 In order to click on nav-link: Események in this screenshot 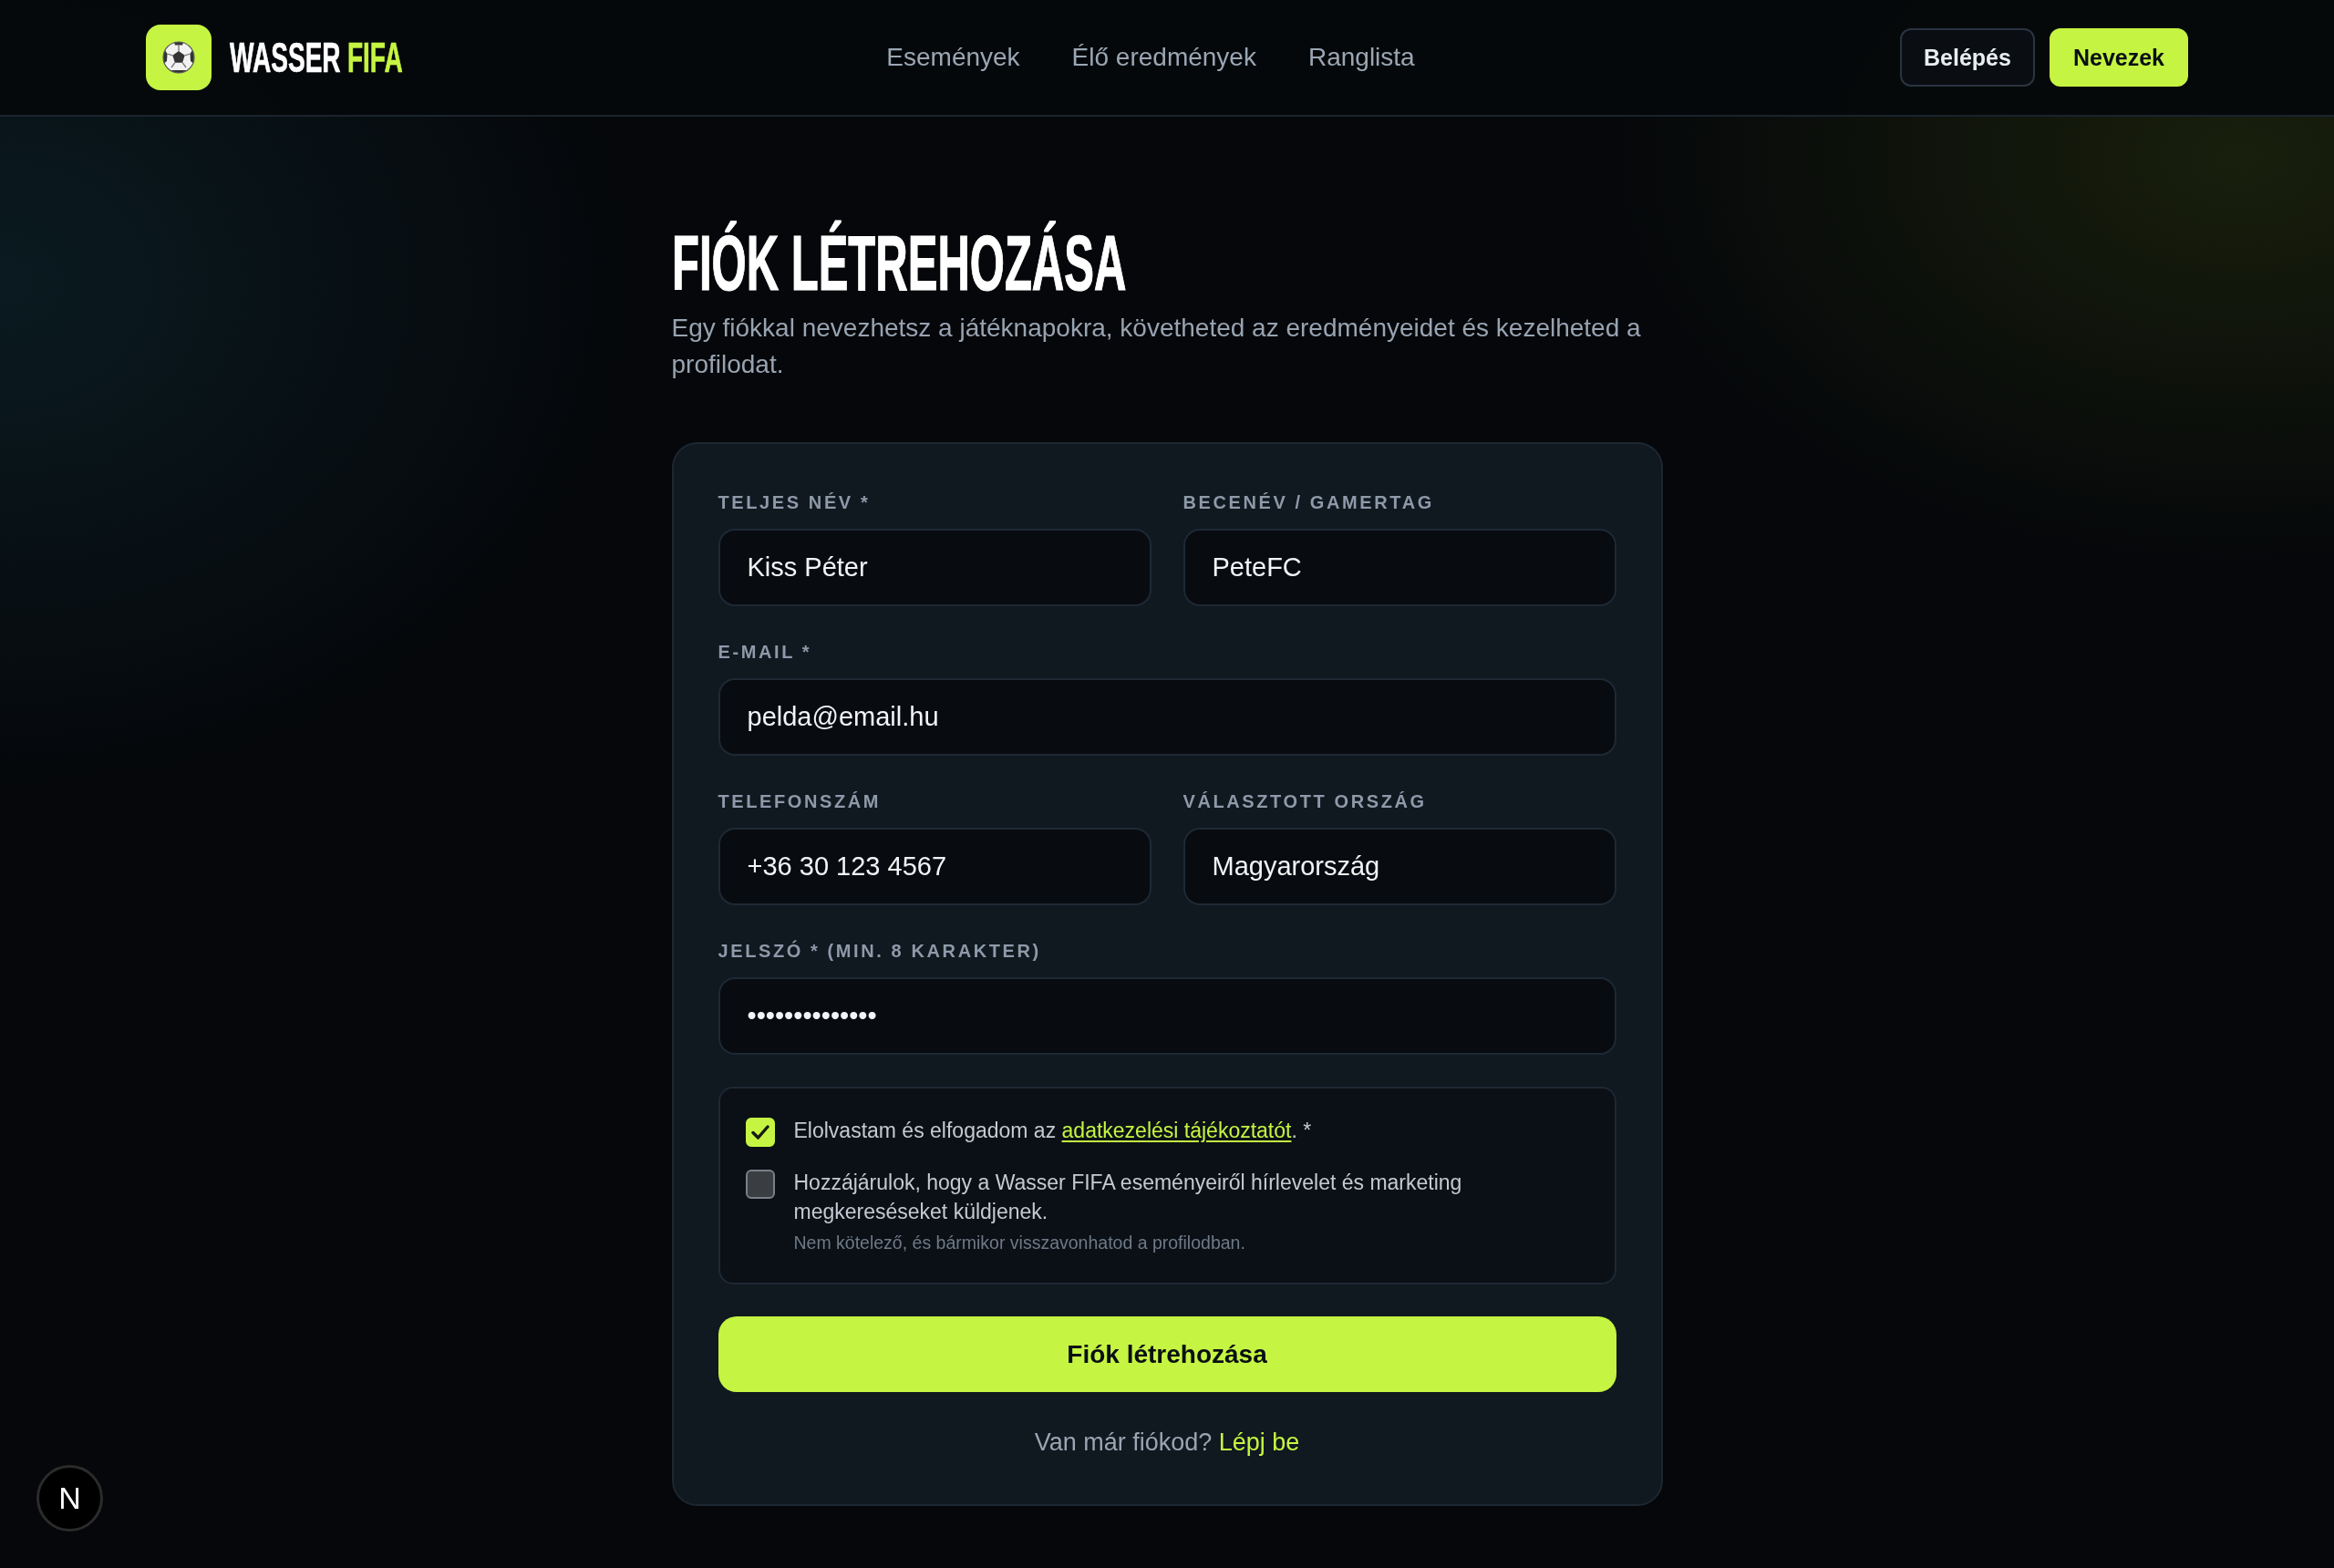, I will do `click(953, 57)`.